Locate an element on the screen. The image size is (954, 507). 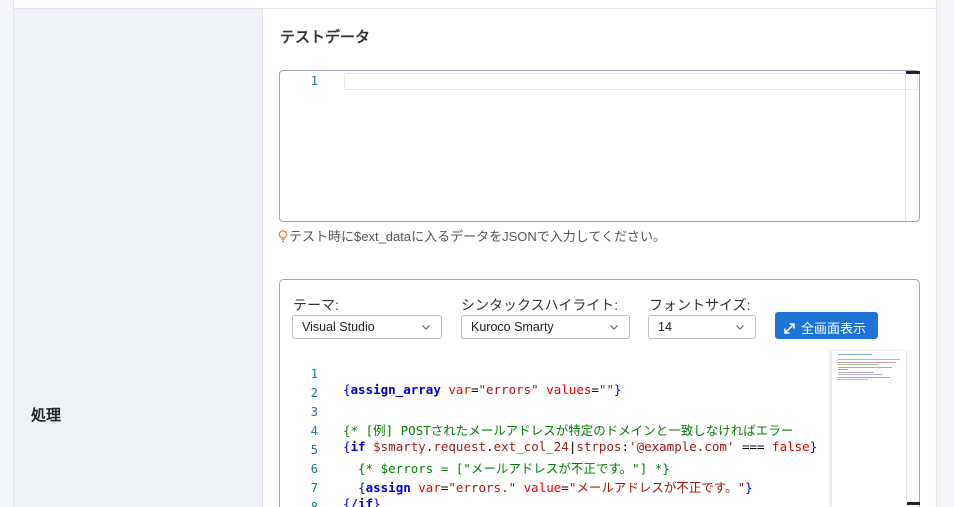
code-minimap is located at coordinates (869, 429).